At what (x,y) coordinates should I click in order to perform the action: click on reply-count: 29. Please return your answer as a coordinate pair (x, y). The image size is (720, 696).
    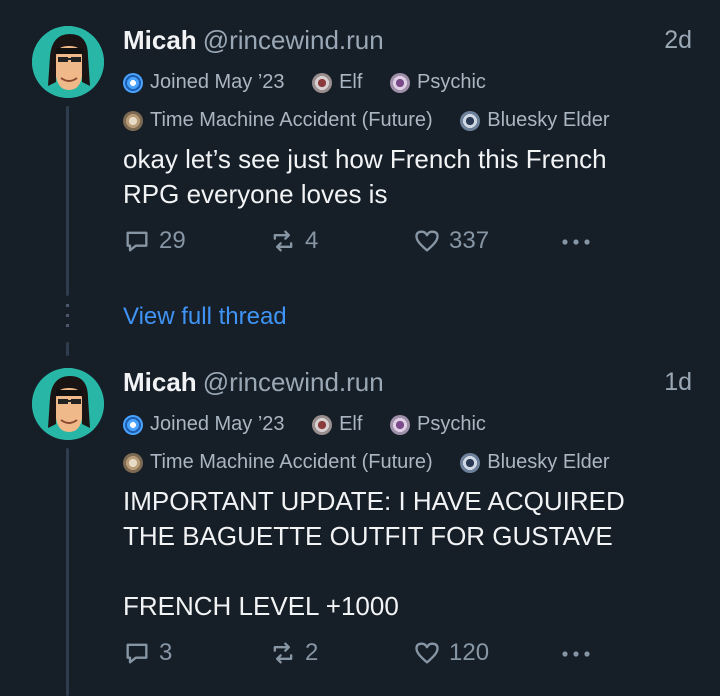
    Looking at the image, I should click on (172, 240).